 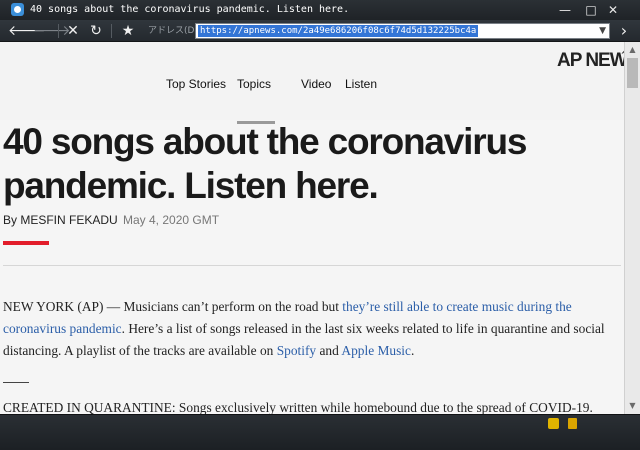 What do you see at coordinates (254, 84) in the screenshot?
I see `nav-topics: Topics` at bounding box center [254, 84].